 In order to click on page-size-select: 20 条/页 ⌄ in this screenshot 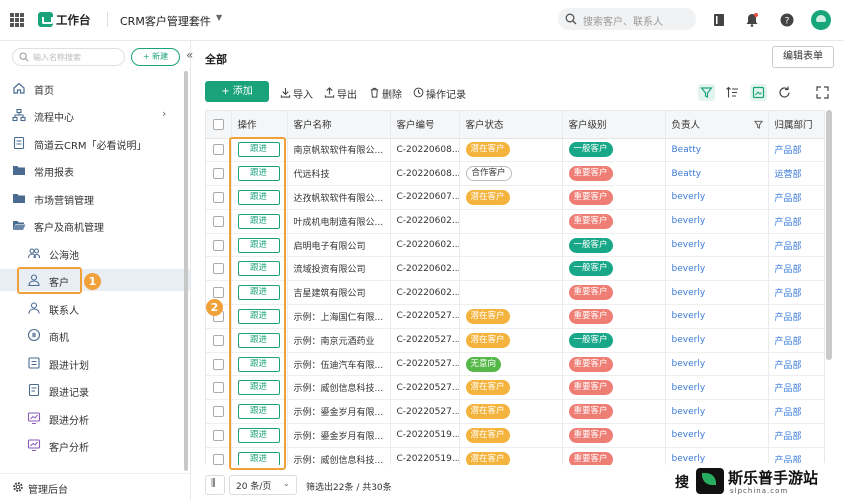, I will do `click(263, 485)`.